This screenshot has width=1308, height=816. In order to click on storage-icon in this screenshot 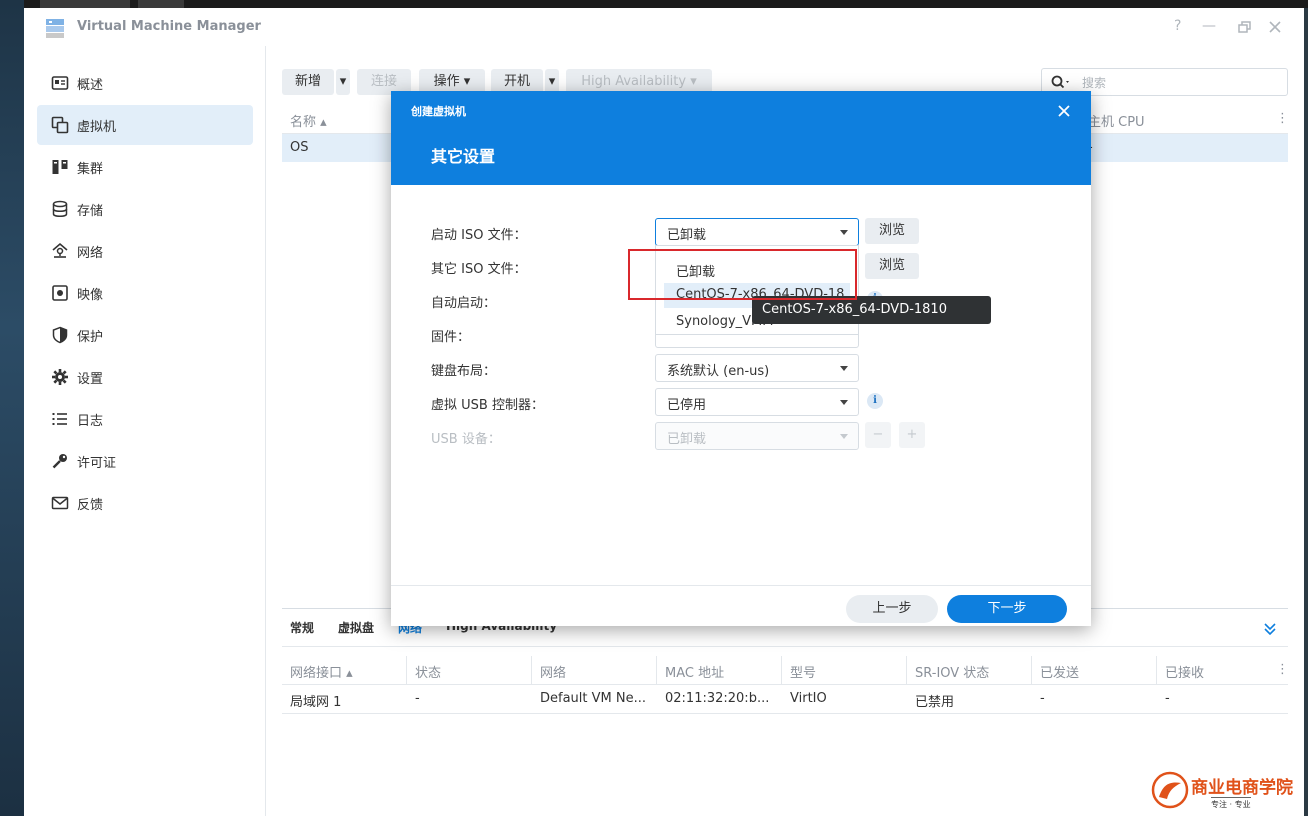, I will do `click(60, 208)`.